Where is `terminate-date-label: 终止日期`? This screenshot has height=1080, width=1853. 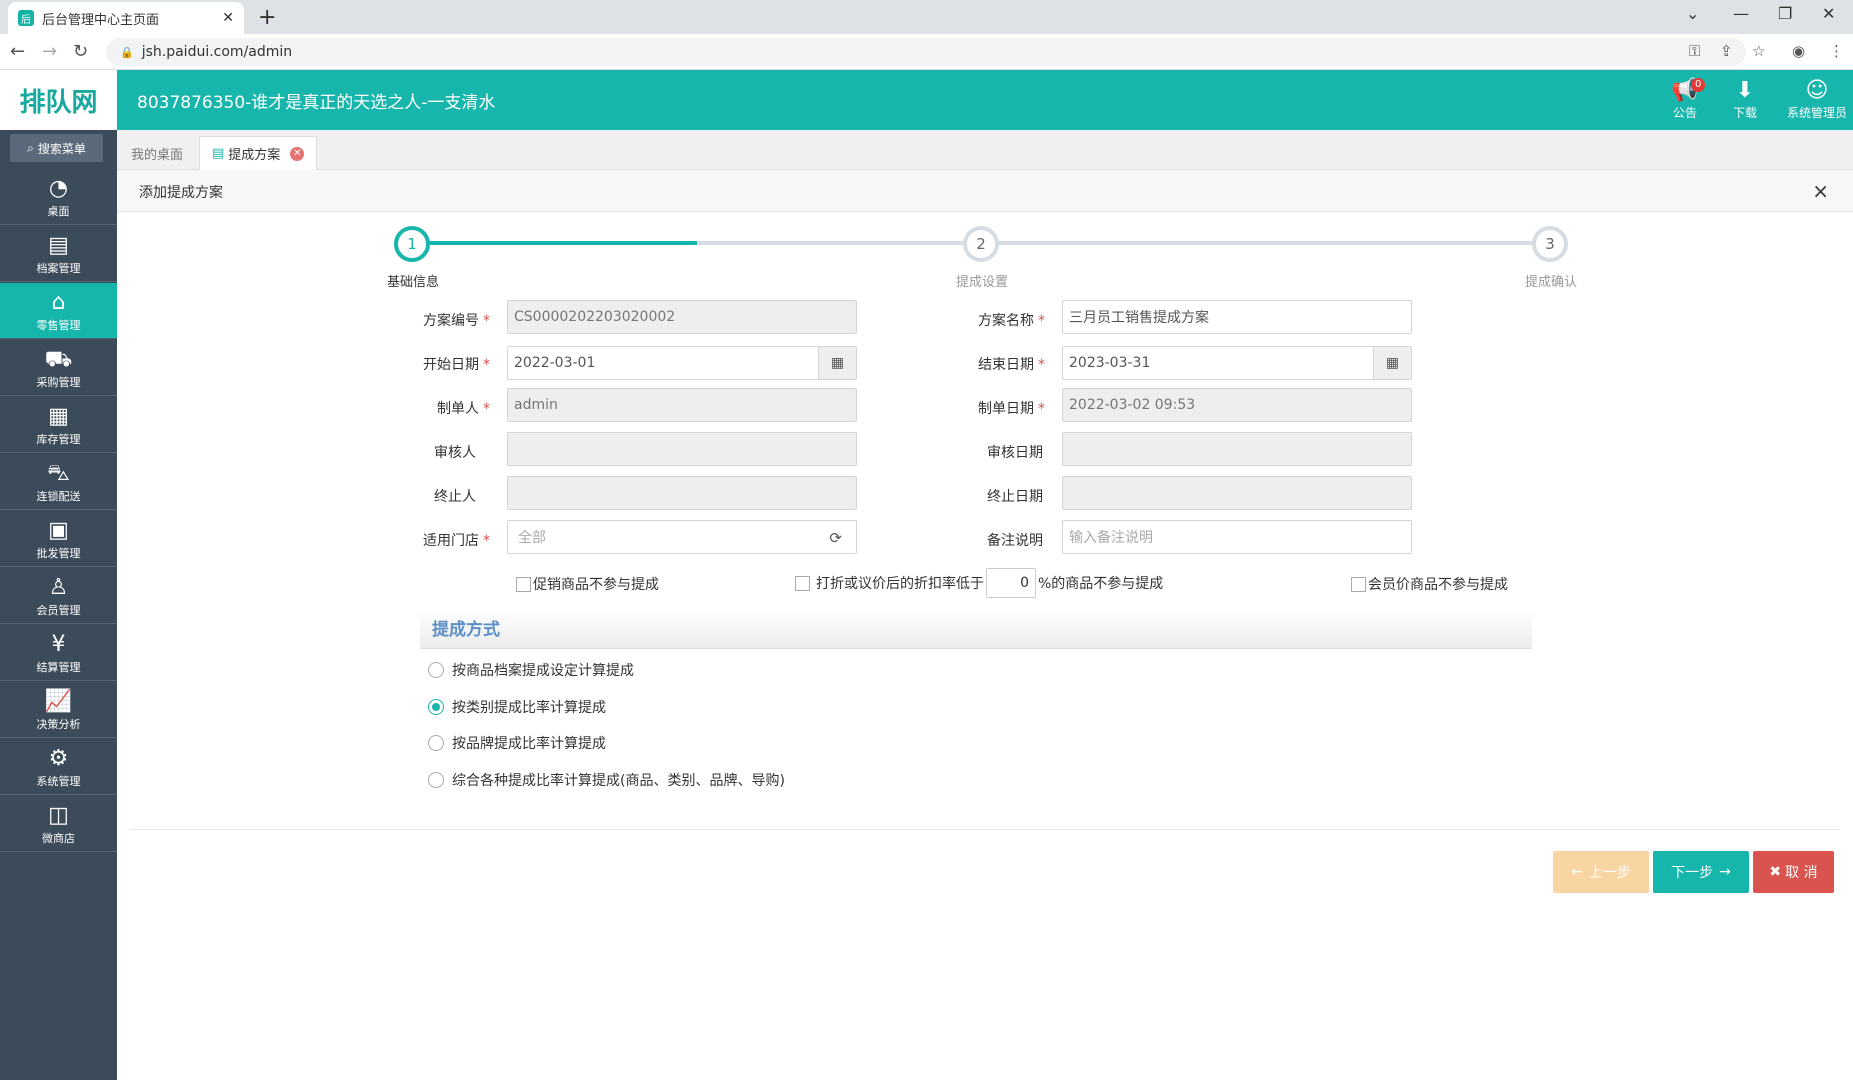
terminate-date-label: 终止日期 is located at coordinates (1015, 497).